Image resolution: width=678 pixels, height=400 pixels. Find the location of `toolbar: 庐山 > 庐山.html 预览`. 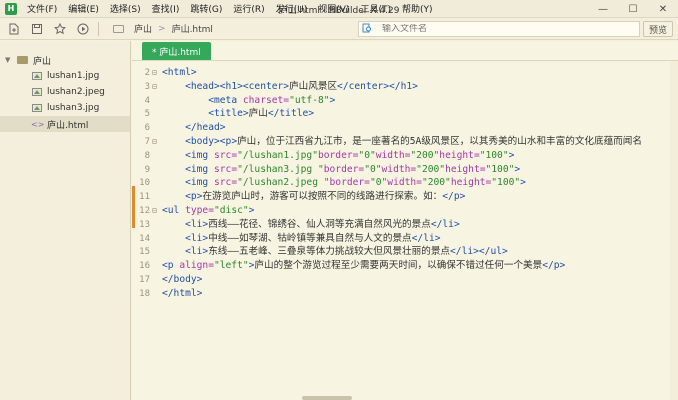

toolbar: 庐山 > 庐山.html 预览 is located at coordinates (339, 29).